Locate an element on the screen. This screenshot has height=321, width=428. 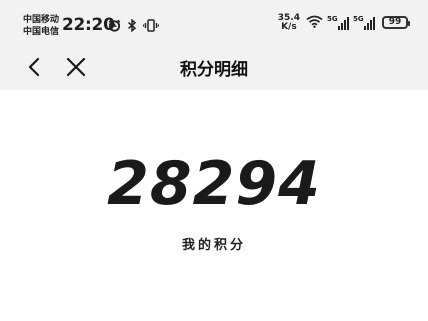
carrier-names: 中国移动 中国电信 is located at coordinates (41, 26).